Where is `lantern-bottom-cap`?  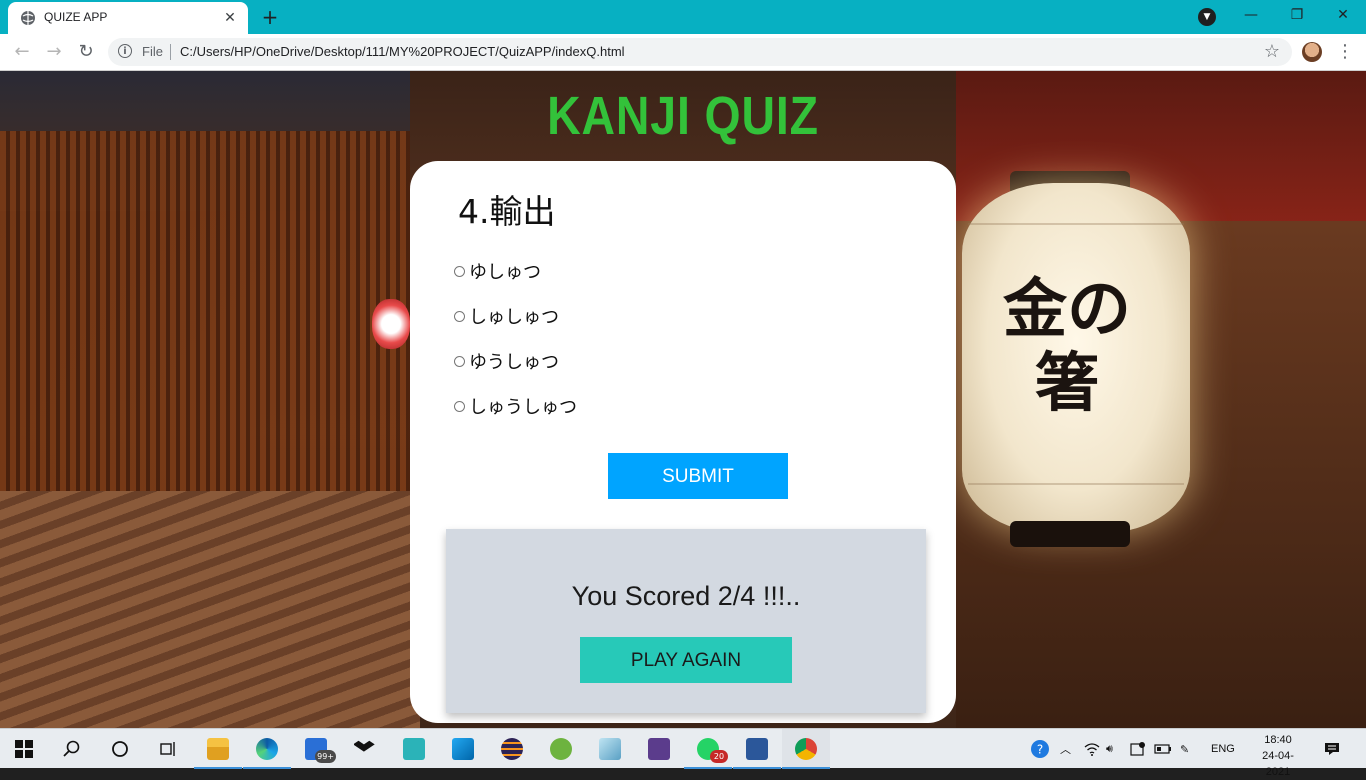 lantern-bottom-cap is located at coordinates (1070, 534).